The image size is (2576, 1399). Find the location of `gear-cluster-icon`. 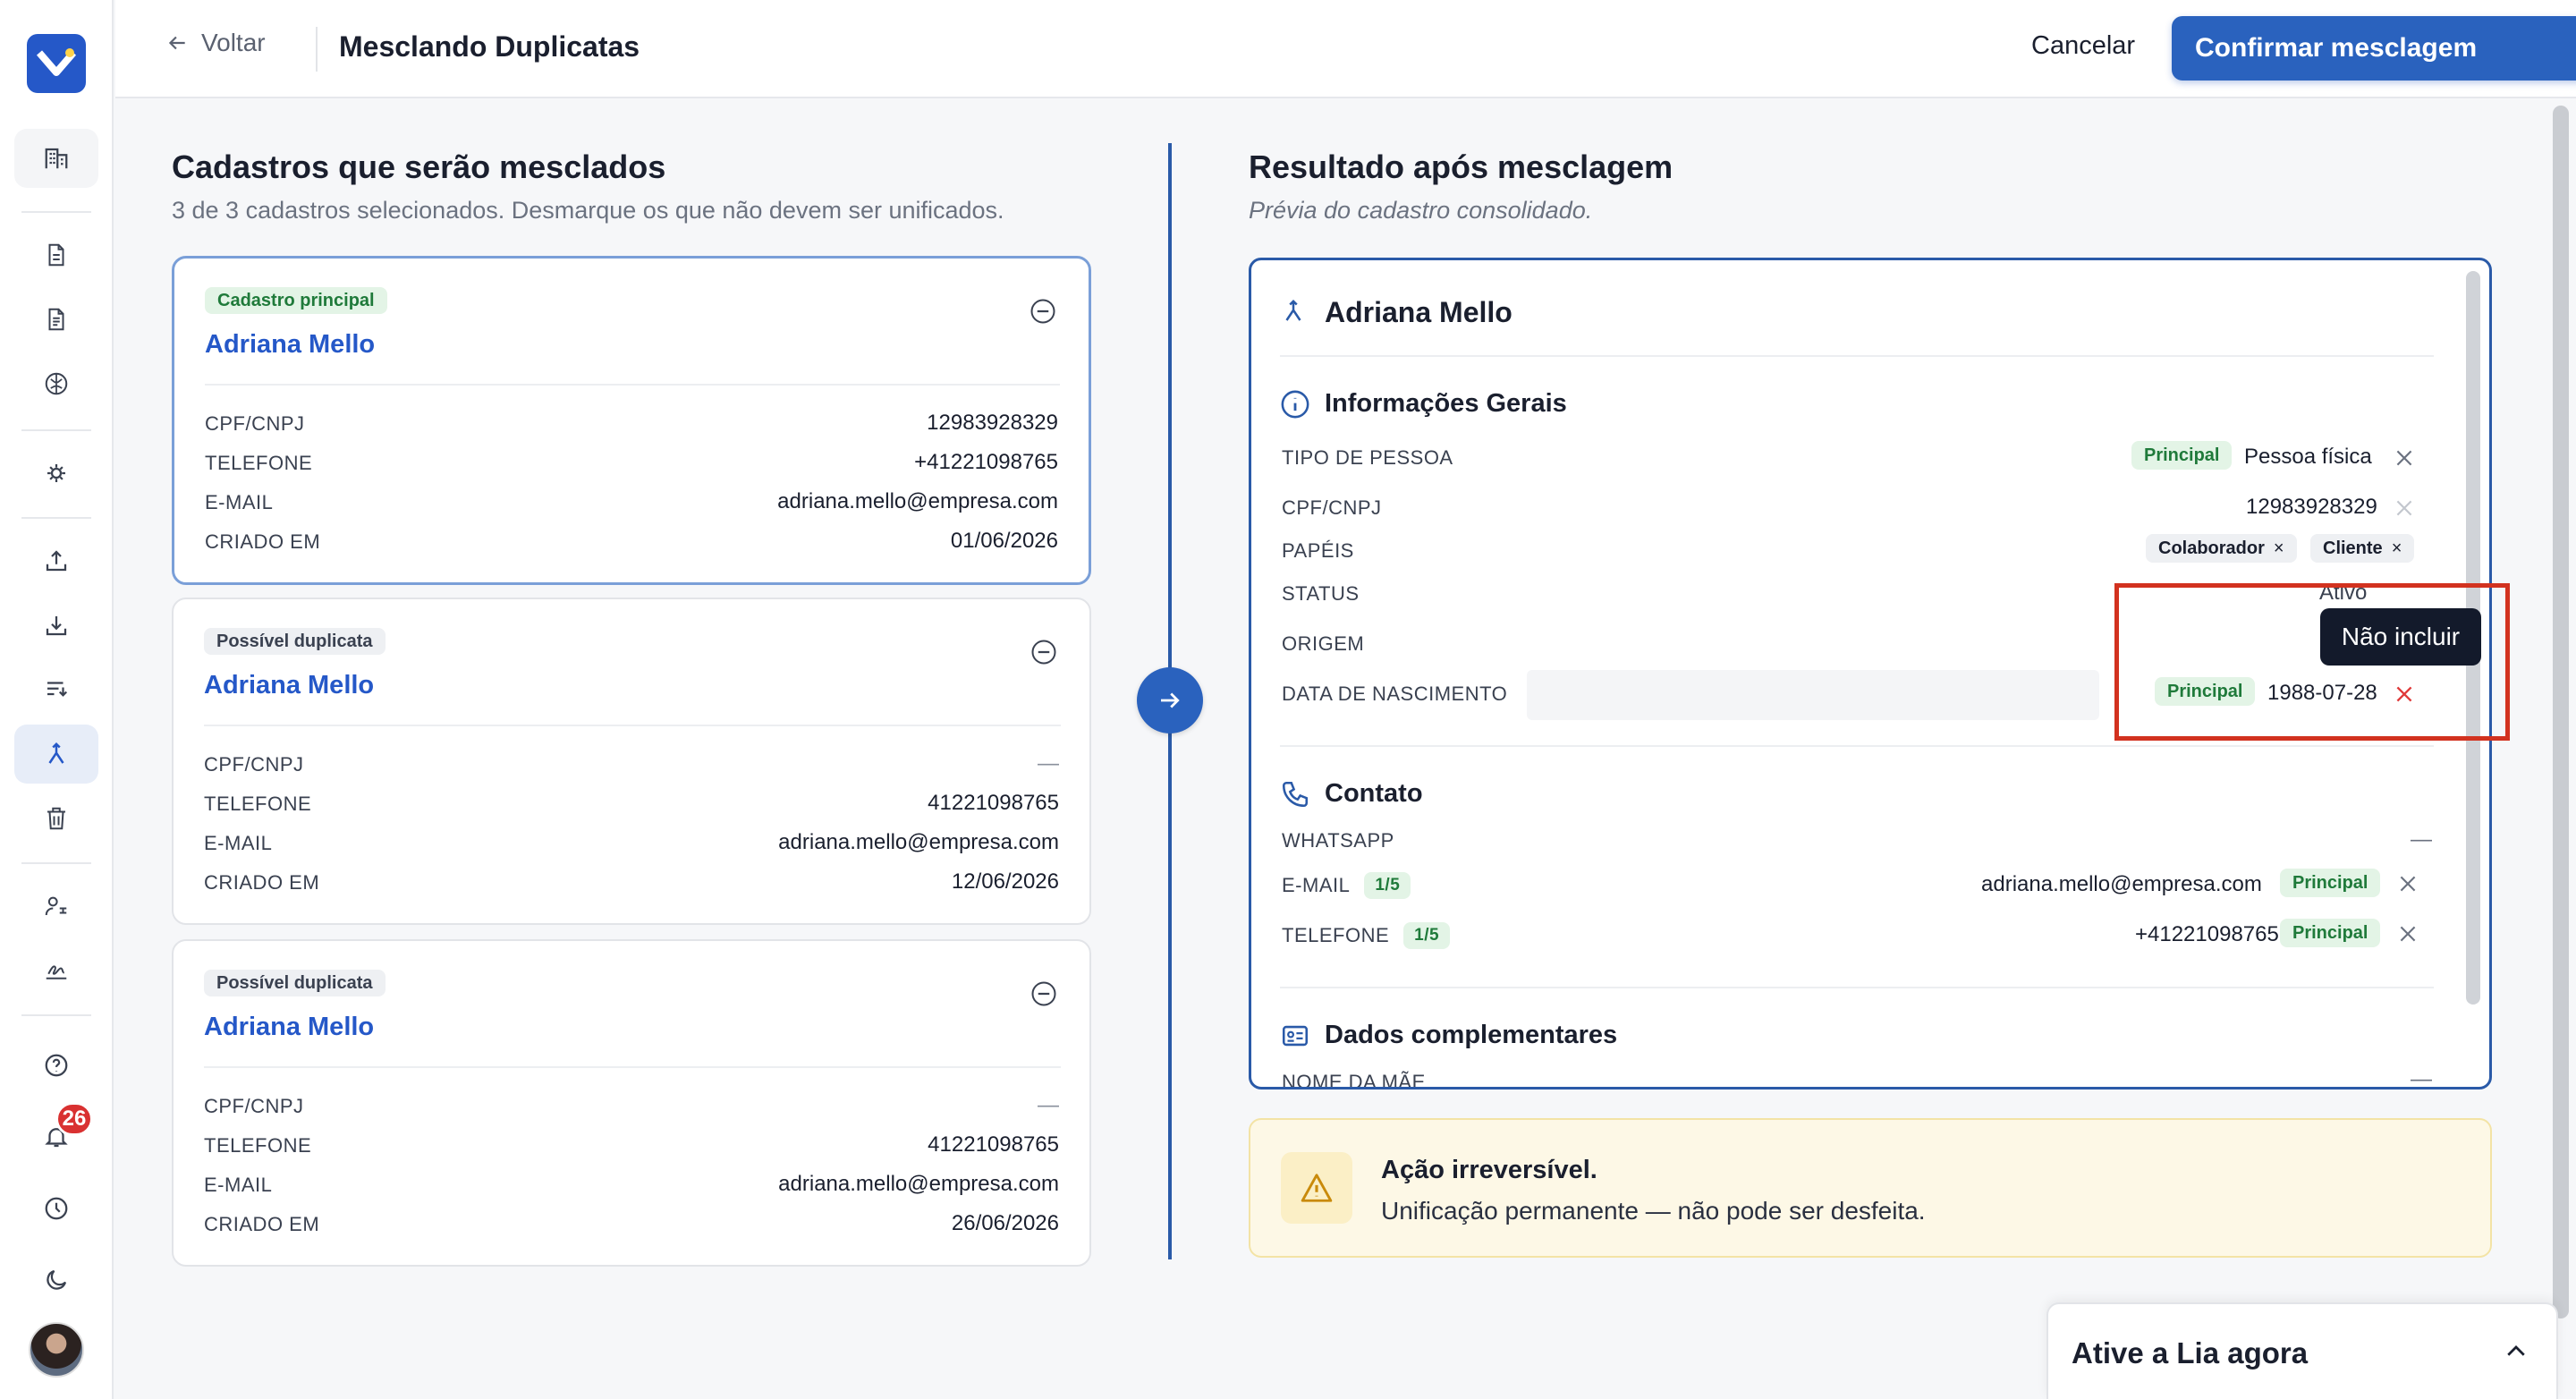

gear-cluster-icon is located at coordinates (56, 473).